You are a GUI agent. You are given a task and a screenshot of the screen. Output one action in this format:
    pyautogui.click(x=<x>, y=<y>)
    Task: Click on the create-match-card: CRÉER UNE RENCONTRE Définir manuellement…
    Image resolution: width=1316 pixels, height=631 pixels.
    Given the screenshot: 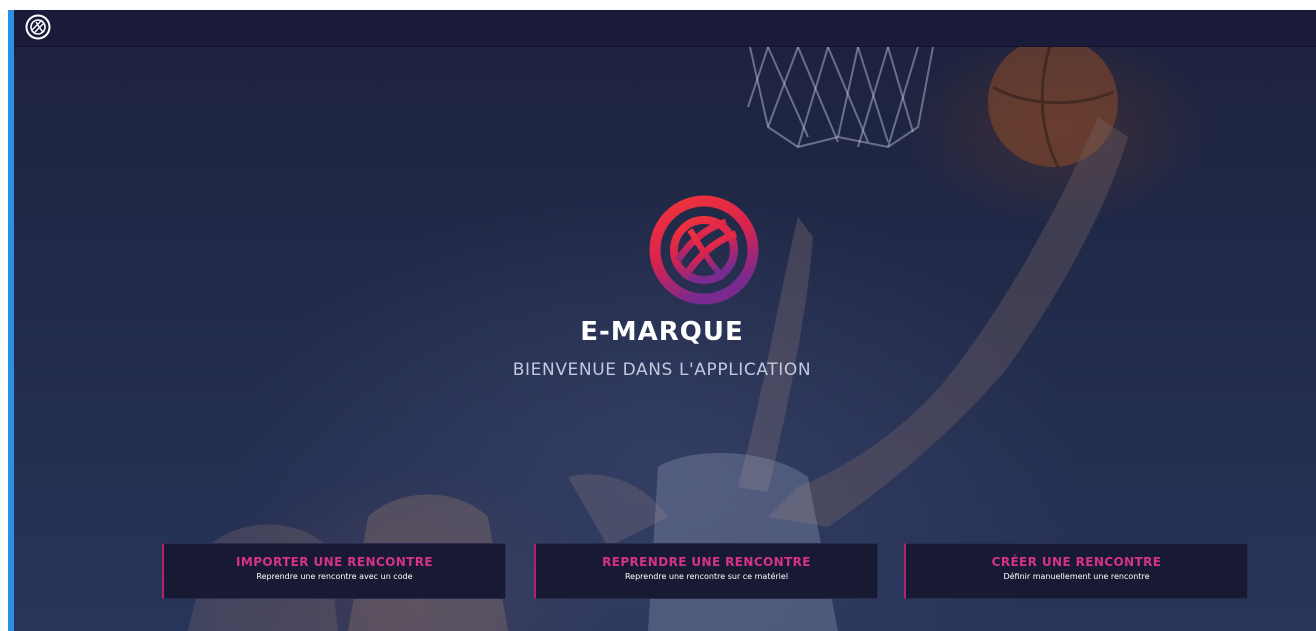 What is the action you would take?
    pyautogui.click(x=1076, y=571)
    